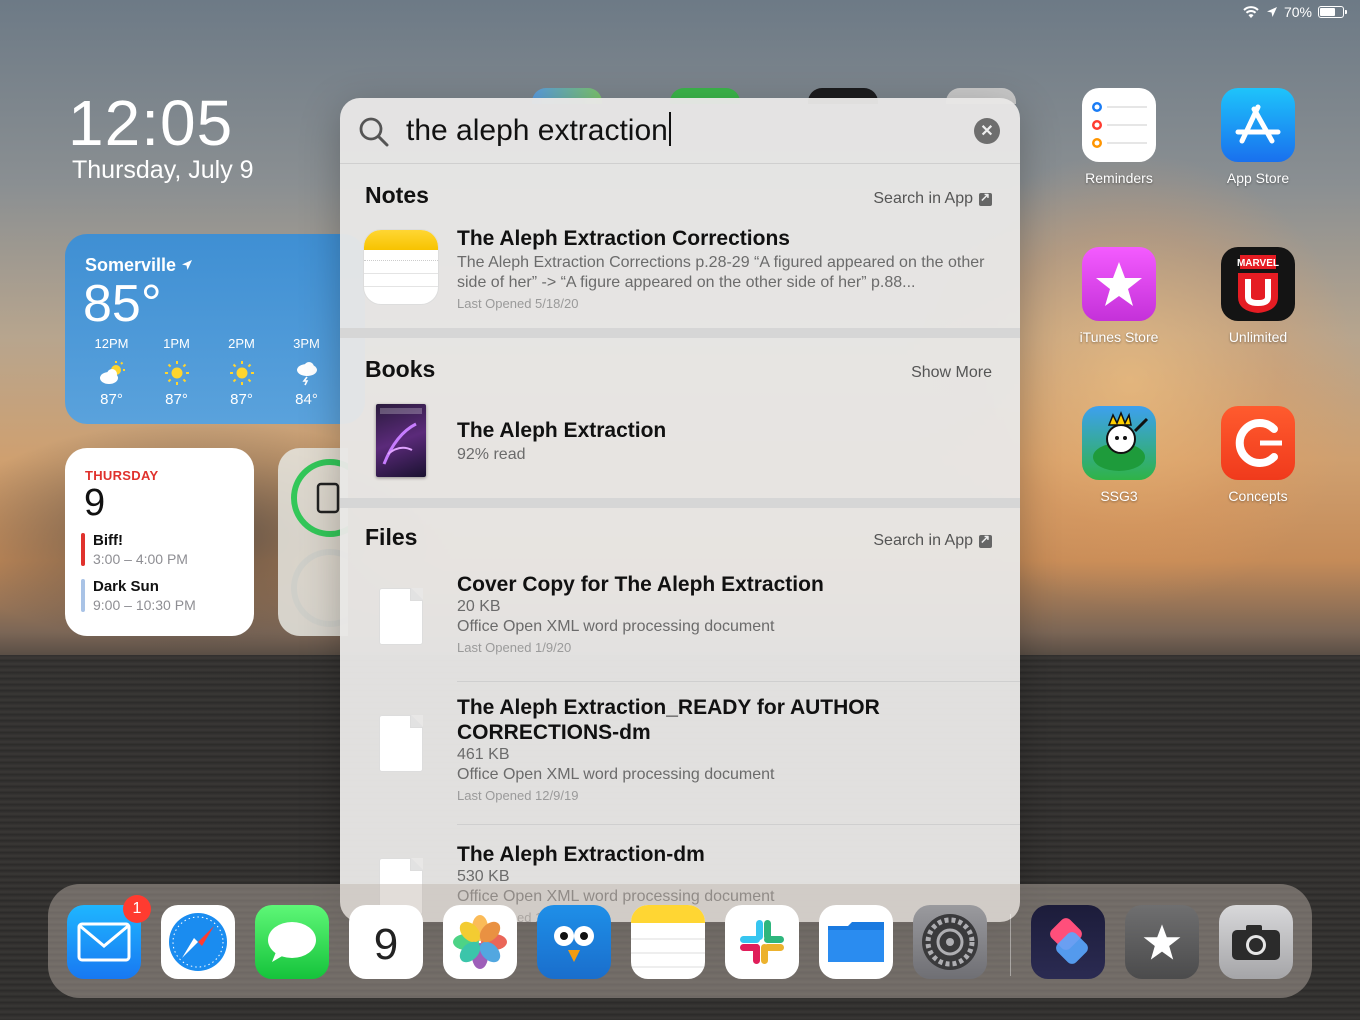 The width and height of the screenshot is (1360, 1020). I want to click on result-last-opened: Last Opened 1/9/20, so click(514, 647).